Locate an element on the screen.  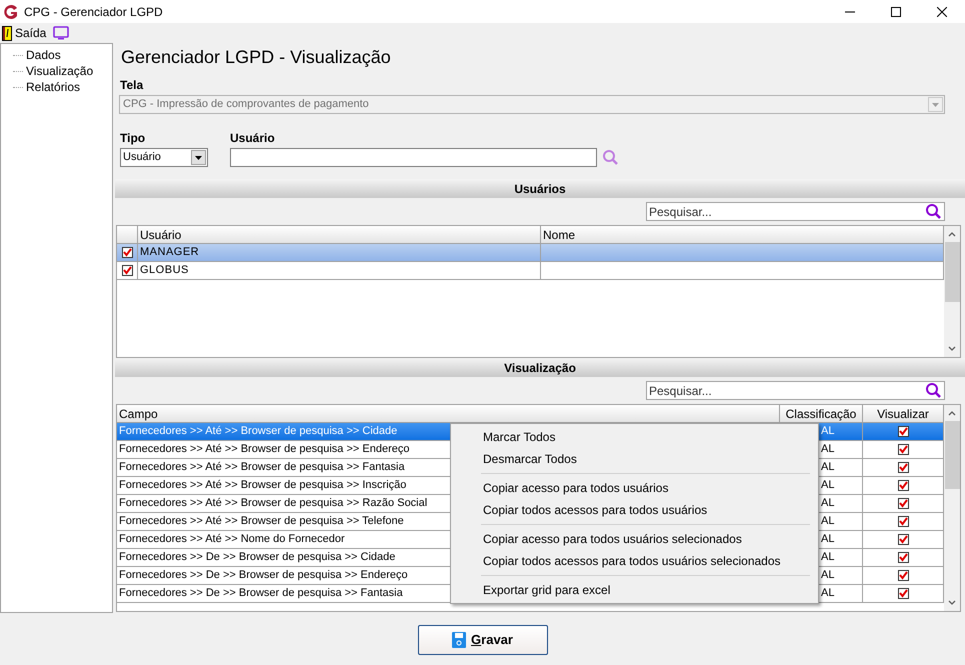
save-button: Gravar is located at coordinates (483, 640).